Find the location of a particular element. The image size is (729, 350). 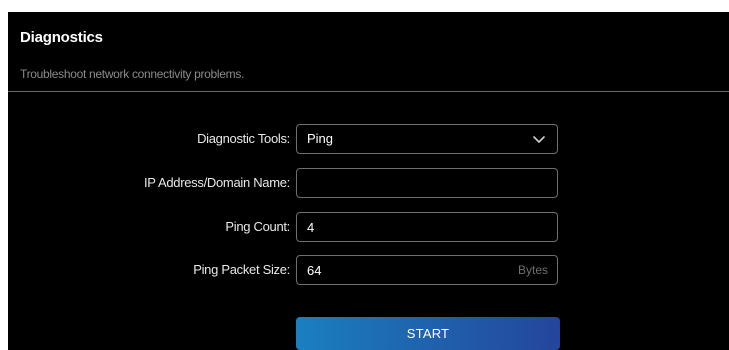

address-field-box is located at coordinates (427, 183).